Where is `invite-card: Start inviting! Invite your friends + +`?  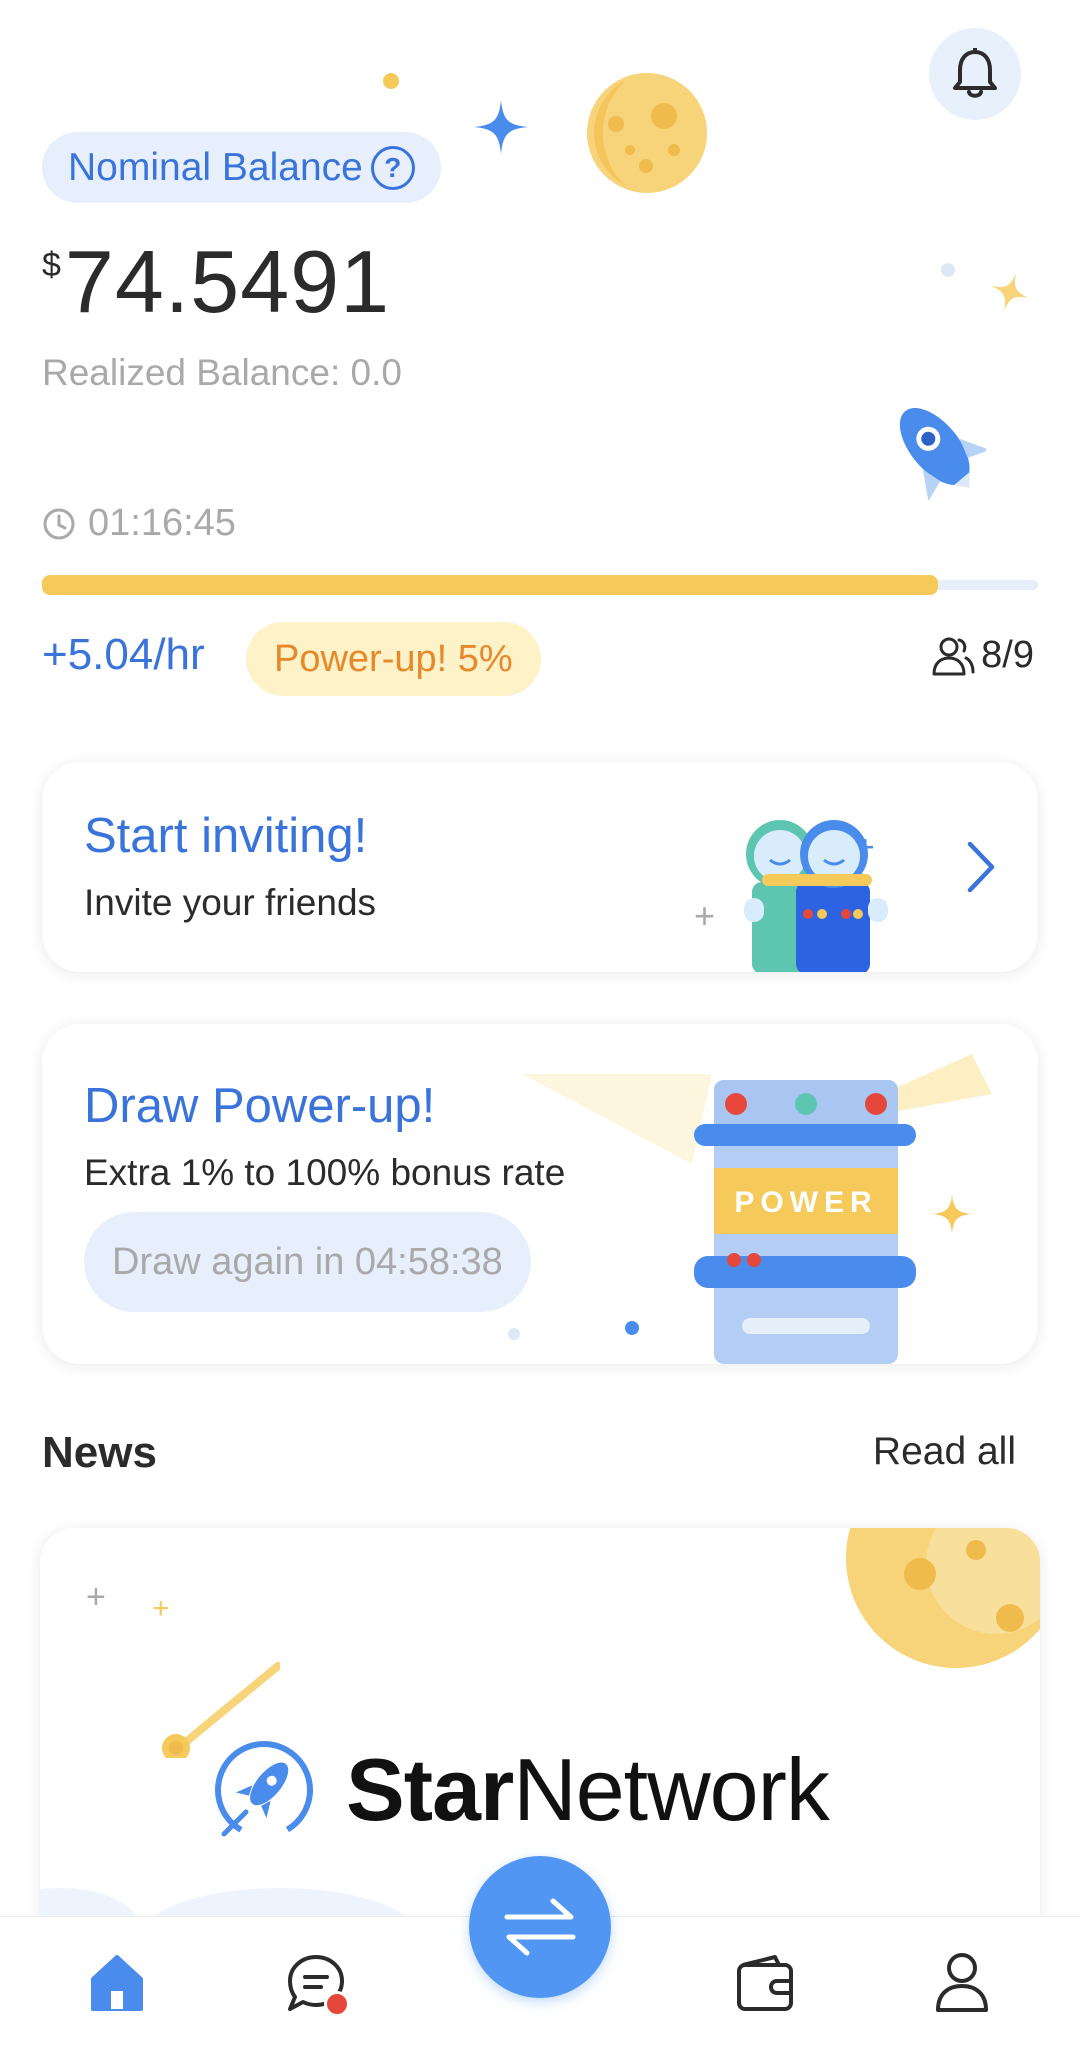 invite-card: Start inviting! Invite your friends + + is located at coordinates (540, 867).